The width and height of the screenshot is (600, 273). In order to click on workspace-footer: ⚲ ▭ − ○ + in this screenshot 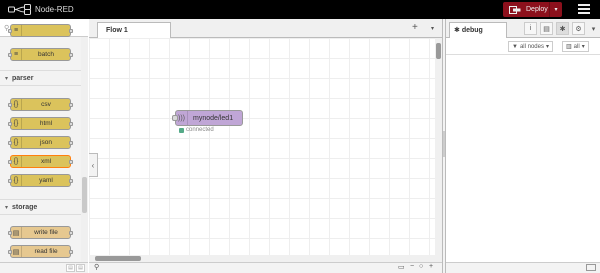, I will do `click(265, 267)`.